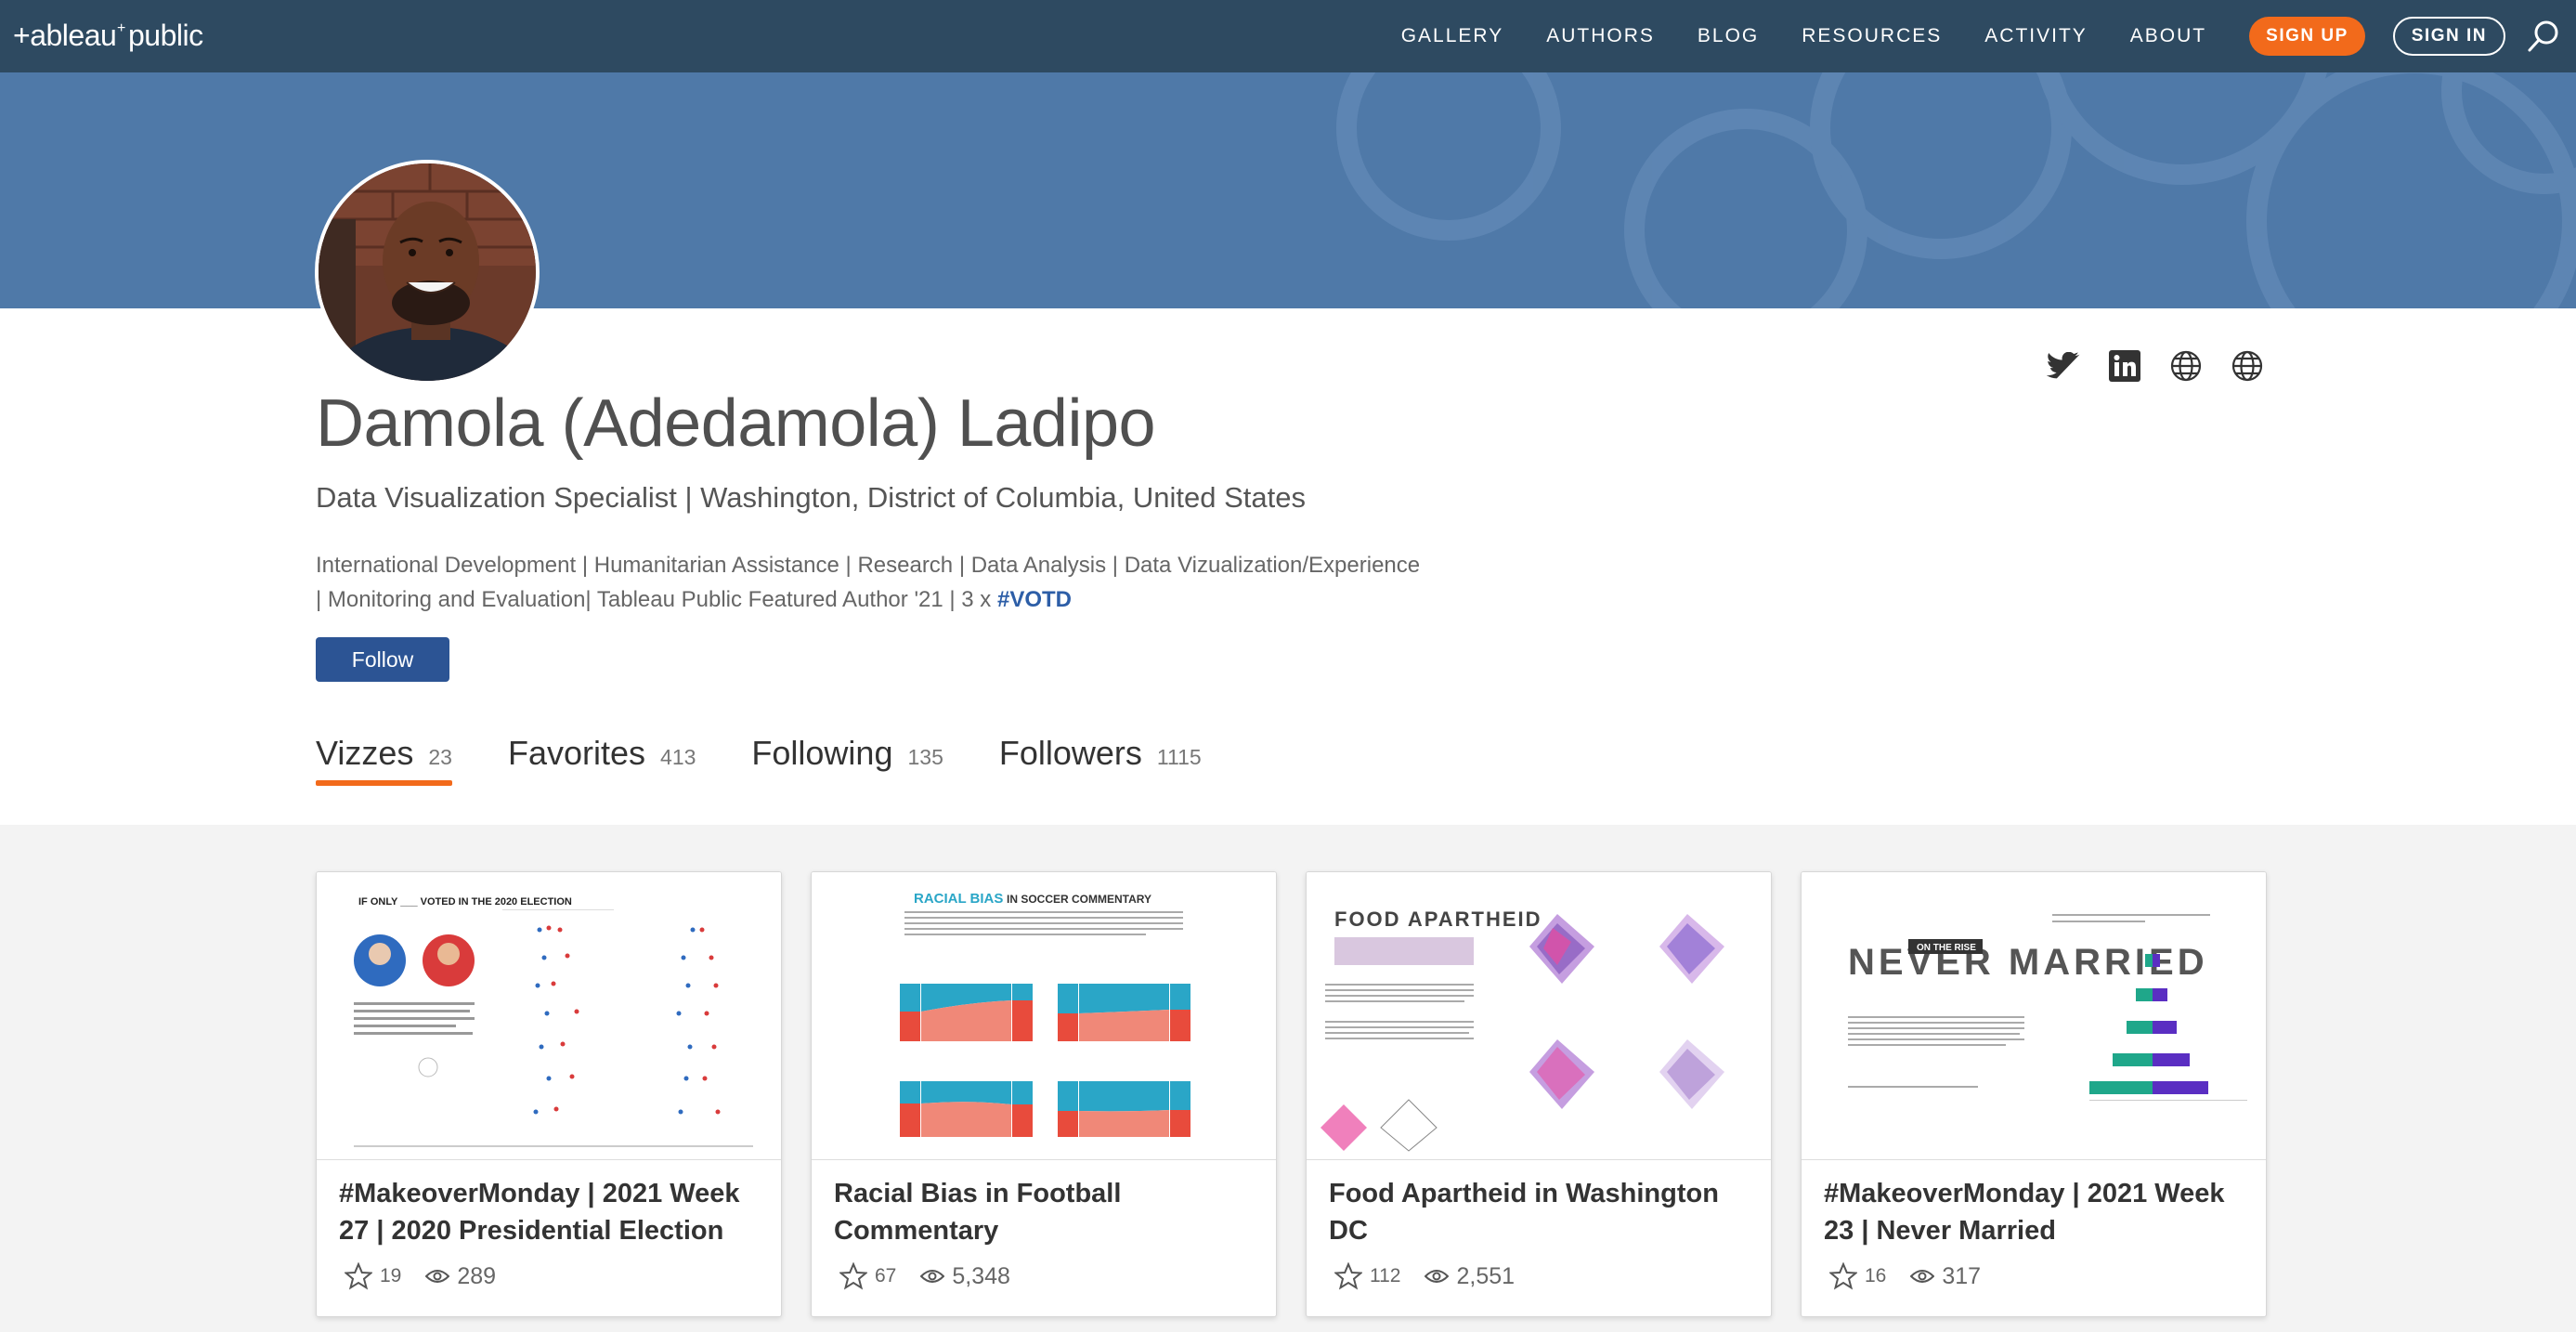 The height and width of the screenshot is (1332, 2576). Describe the element at coordinates (1728, 36) in the screenshot. I see `nav-blog: BLOG` at that location.